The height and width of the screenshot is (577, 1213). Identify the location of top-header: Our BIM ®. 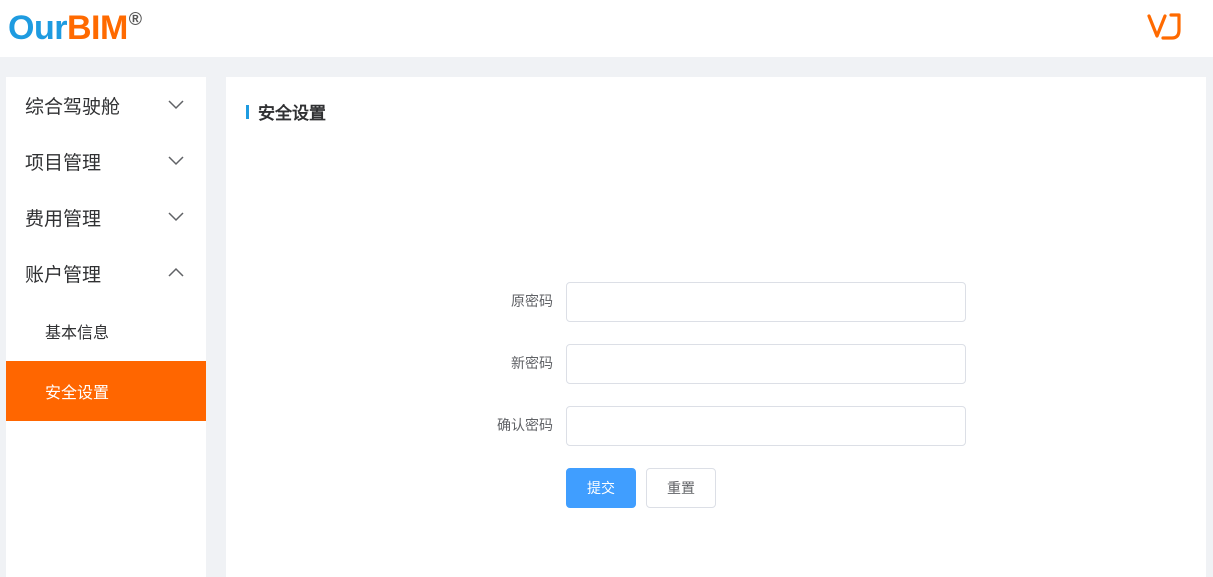
(606, 28).